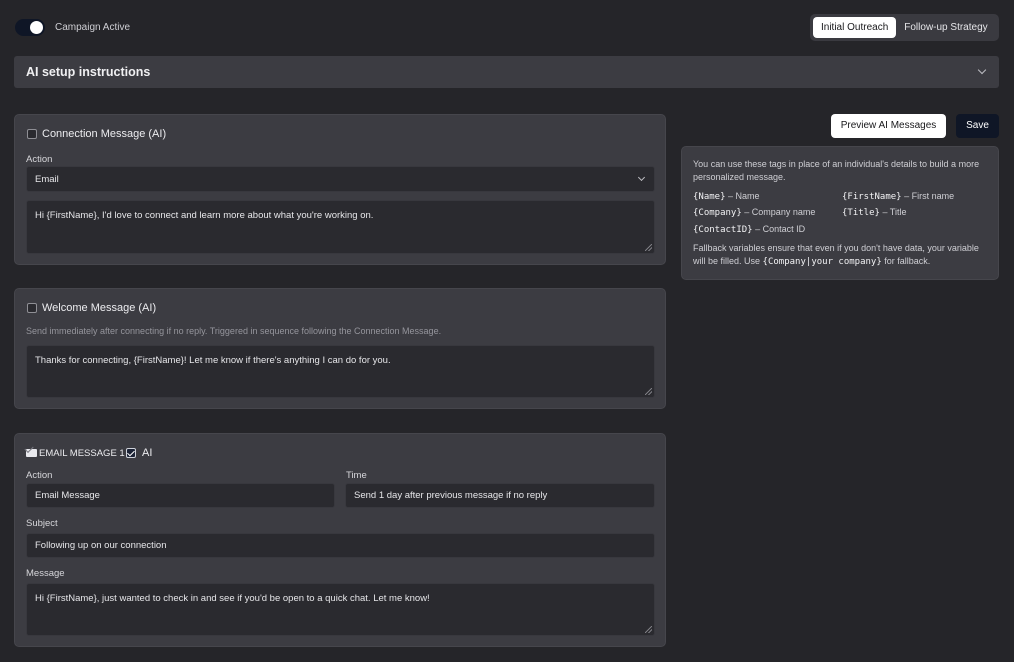 The image size is (1014, 662). I want to click on email-action-field: Email Message, so click(180, 495).